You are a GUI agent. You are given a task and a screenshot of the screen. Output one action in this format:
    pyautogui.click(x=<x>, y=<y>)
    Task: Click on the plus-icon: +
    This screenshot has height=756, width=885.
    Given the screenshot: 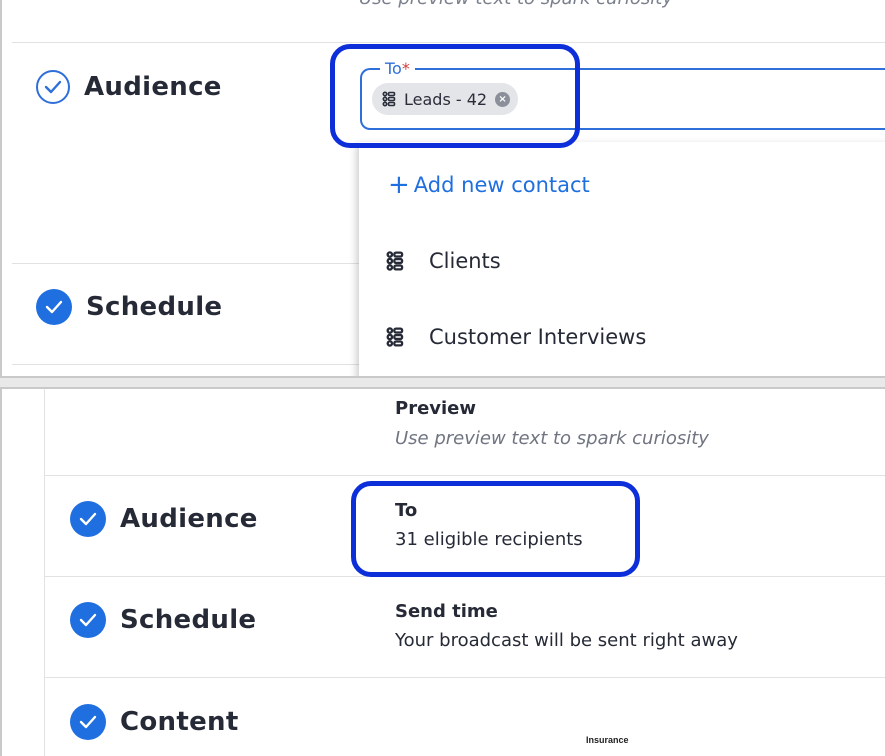 What is the action you would take?
    pyautogui.click(x=399, y=185)
    